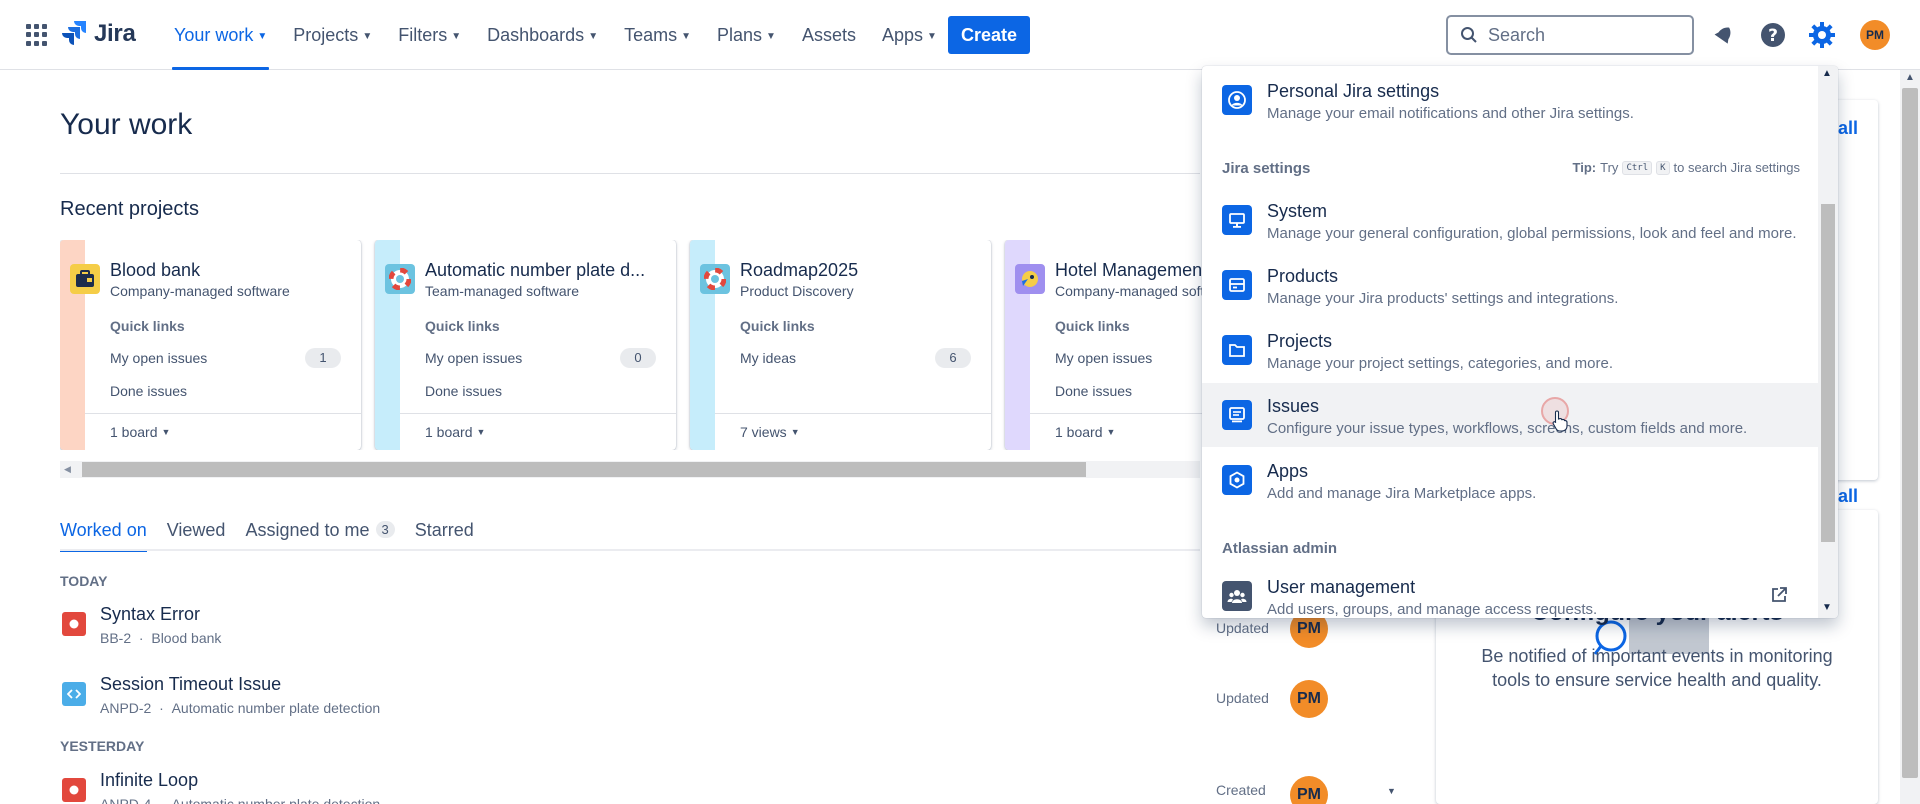 Image resolution: width=1920 pixels, height=804 pixels. What do you see at coordinates (953, 358) in the screenshot?
I see `count-badge: 6` at bounding box center [953, 358].